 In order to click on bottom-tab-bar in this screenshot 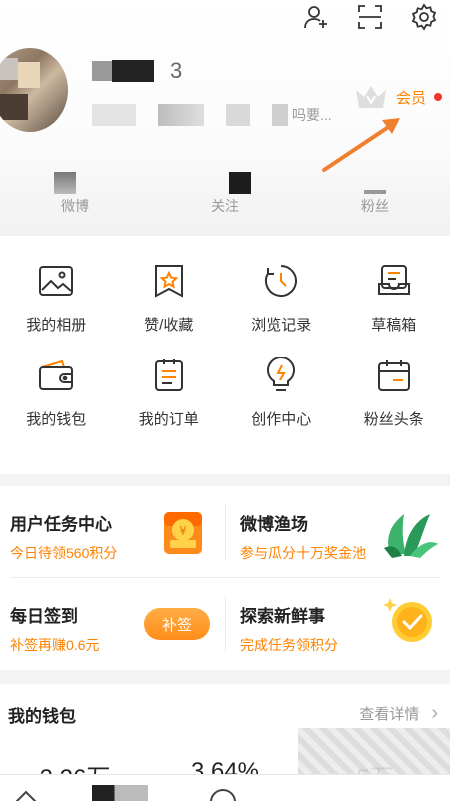, I will do `click(225, 787)`.